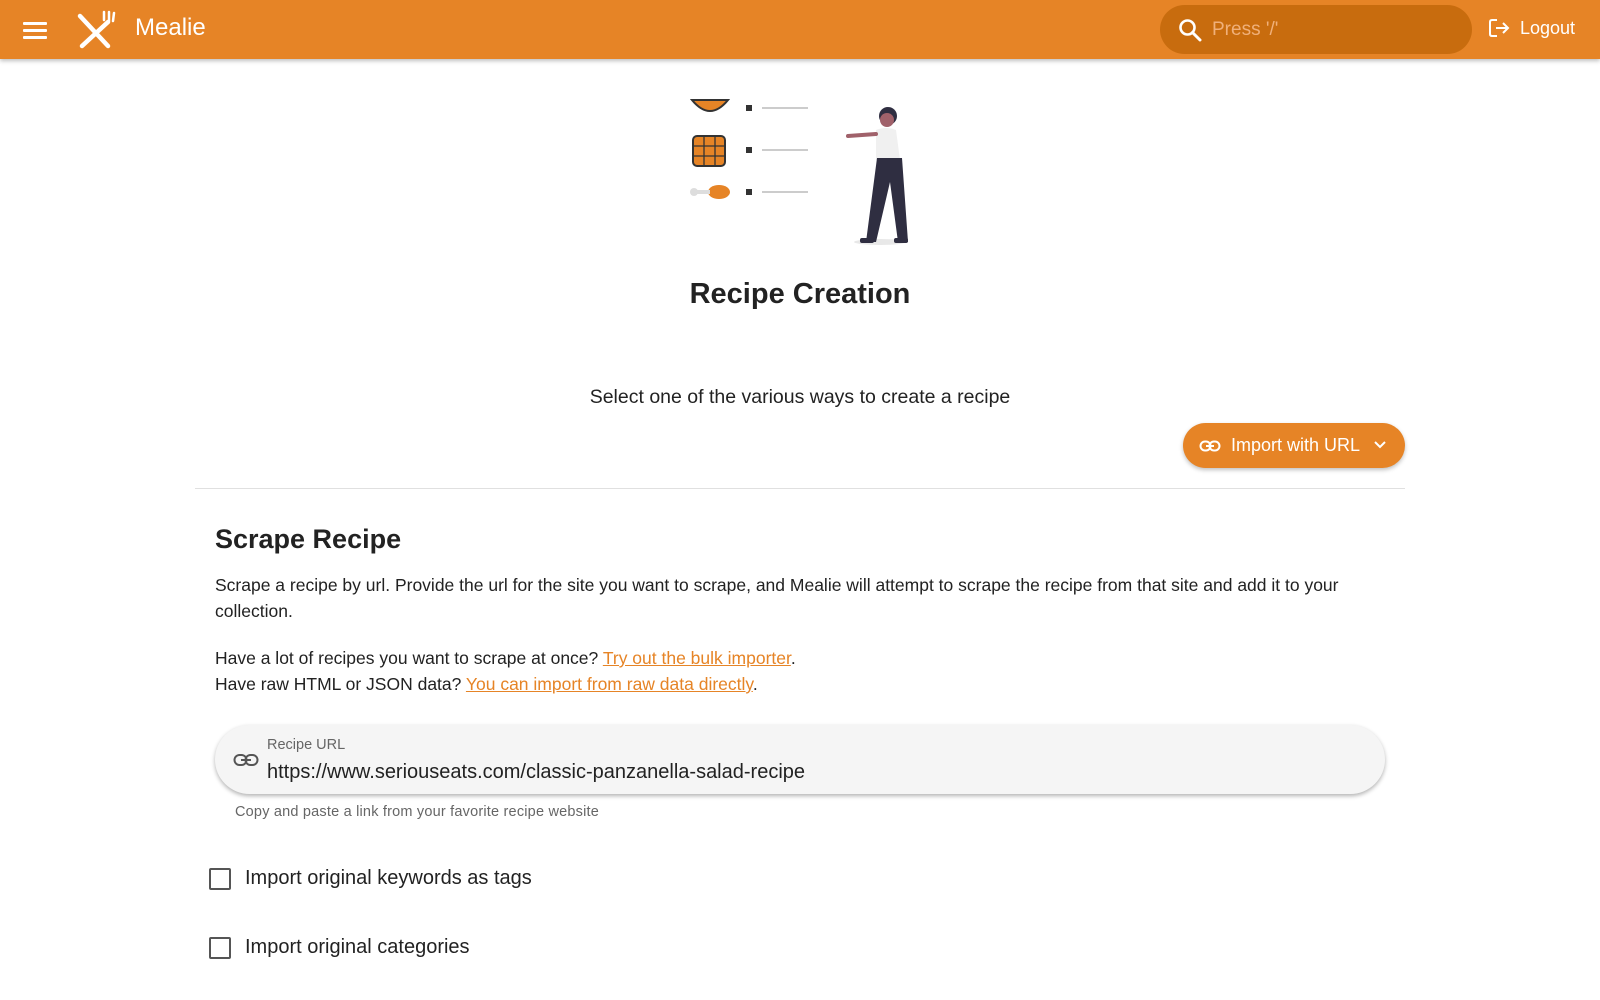  Describe the element at coordinates (1190, 30) in the screenshot. I see `search-icon` at that location.